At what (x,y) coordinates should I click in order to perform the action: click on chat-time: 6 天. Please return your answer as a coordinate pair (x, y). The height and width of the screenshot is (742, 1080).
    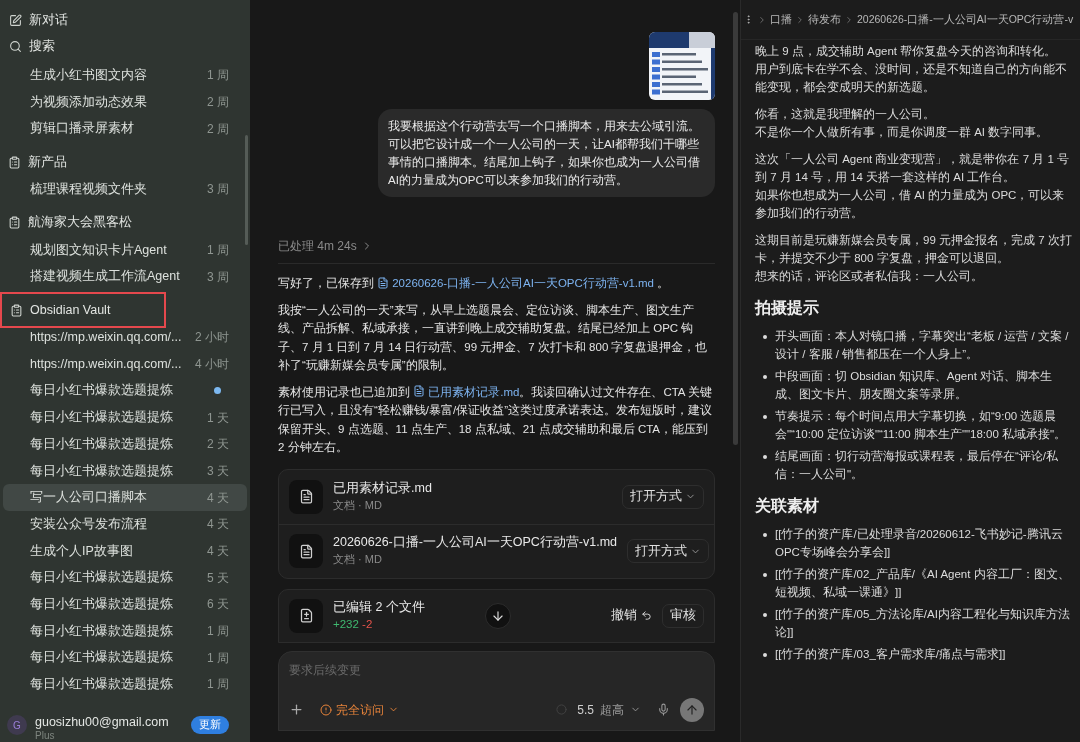
    Looking at the image, I should click on (218, 605).